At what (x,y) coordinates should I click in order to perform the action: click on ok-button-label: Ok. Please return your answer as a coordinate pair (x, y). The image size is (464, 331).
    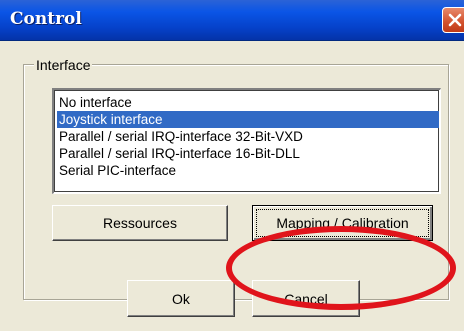
    Looking at the image, I should click on (181, 298).